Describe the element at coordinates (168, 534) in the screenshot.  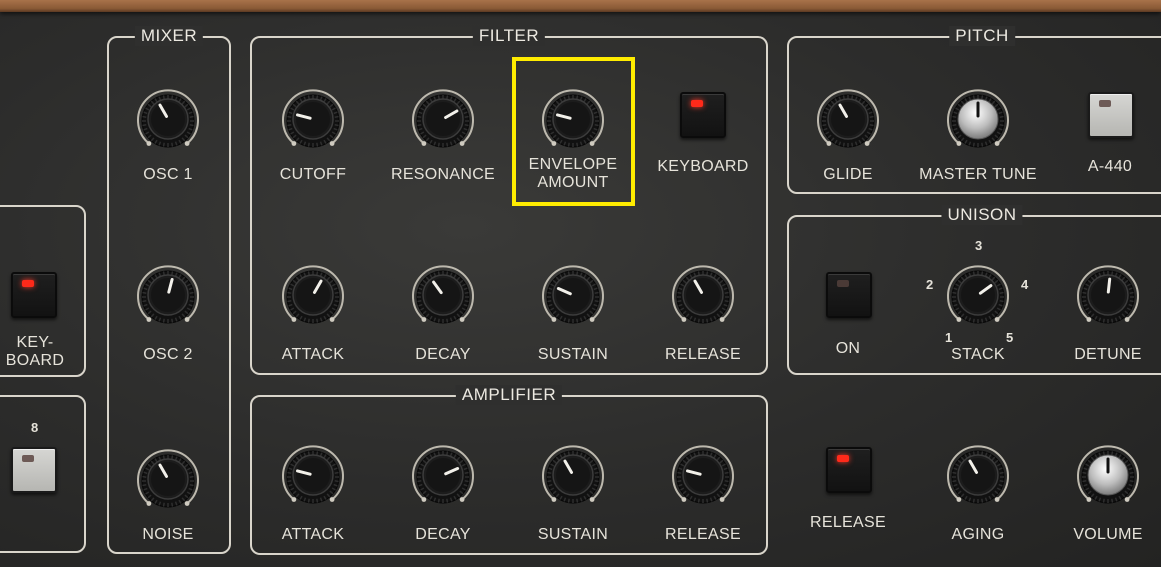
I see `noise-label: NOISE` at that location.